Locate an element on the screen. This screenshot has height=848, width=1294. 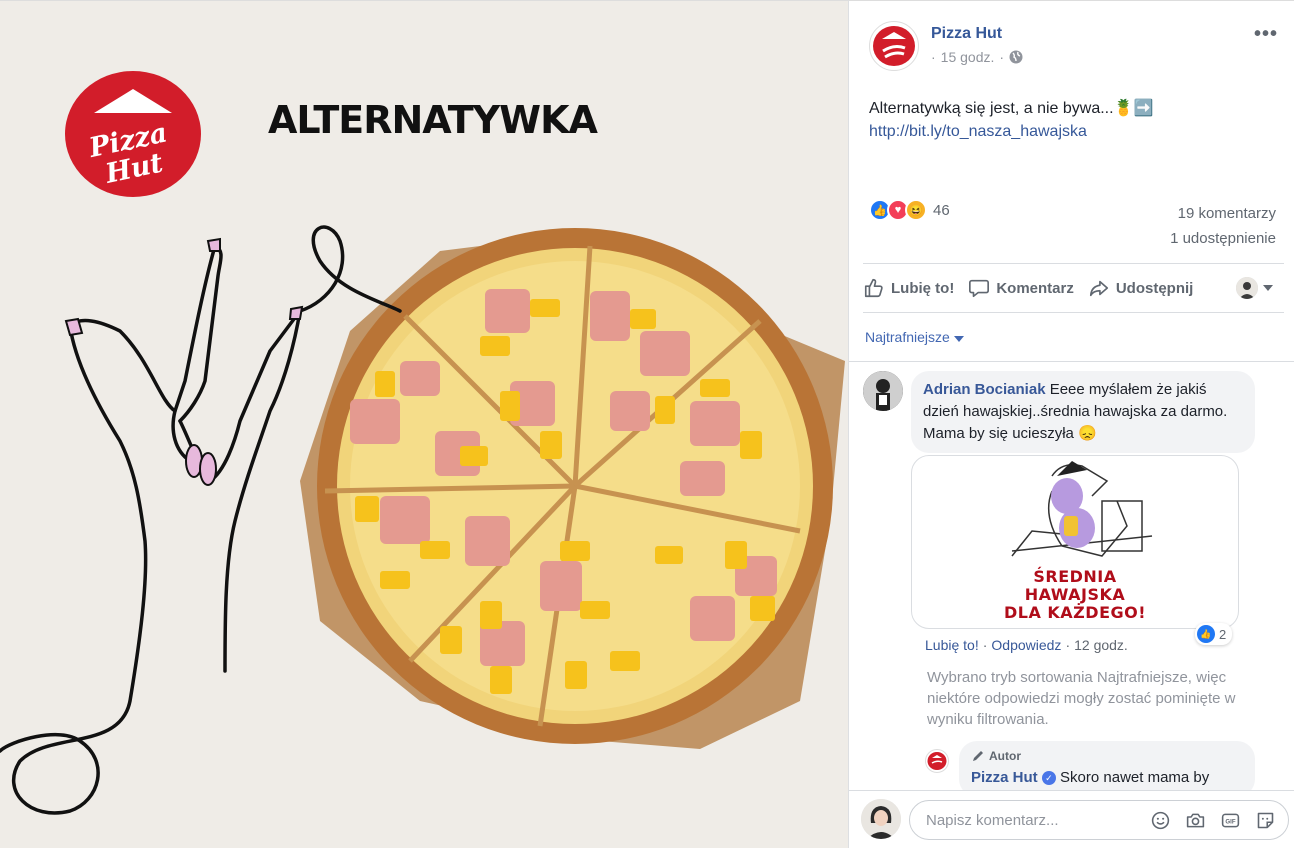
comment-icon is located at coordinates (979, 288).